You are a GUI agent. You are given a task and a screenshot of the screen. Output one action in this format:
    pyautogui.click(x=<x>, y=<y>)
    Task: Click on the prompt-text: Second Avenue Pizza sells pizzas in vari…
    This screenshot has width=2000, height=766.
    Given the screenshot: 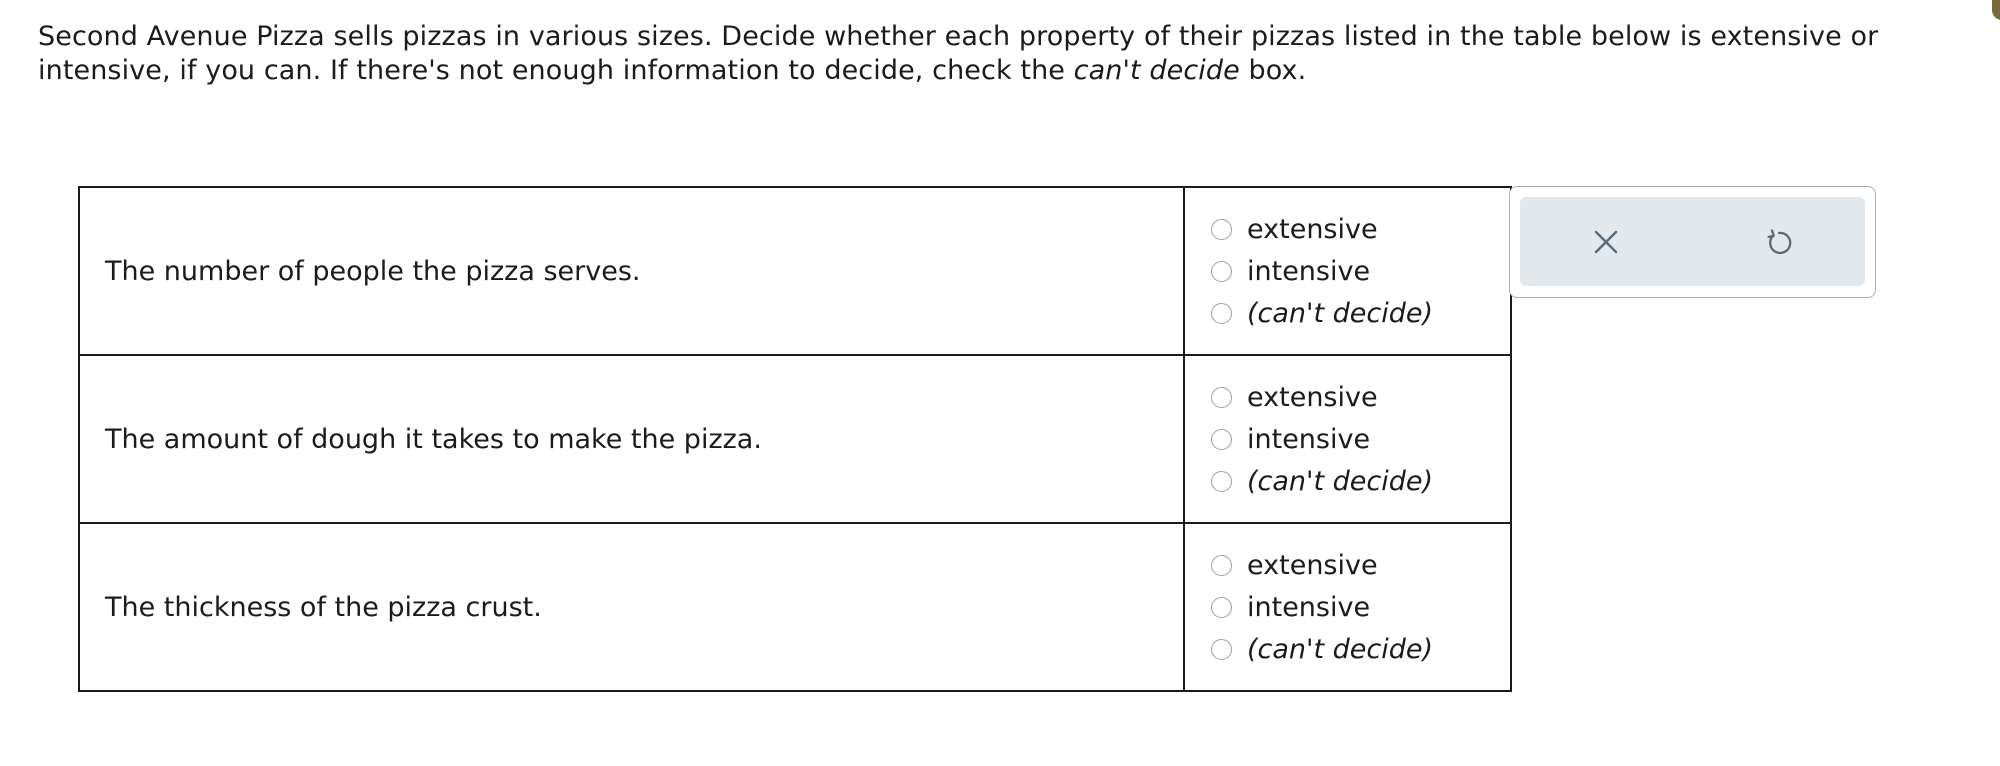 What is the action you would take?
    pyautogui.click(x=958, y=53)
    